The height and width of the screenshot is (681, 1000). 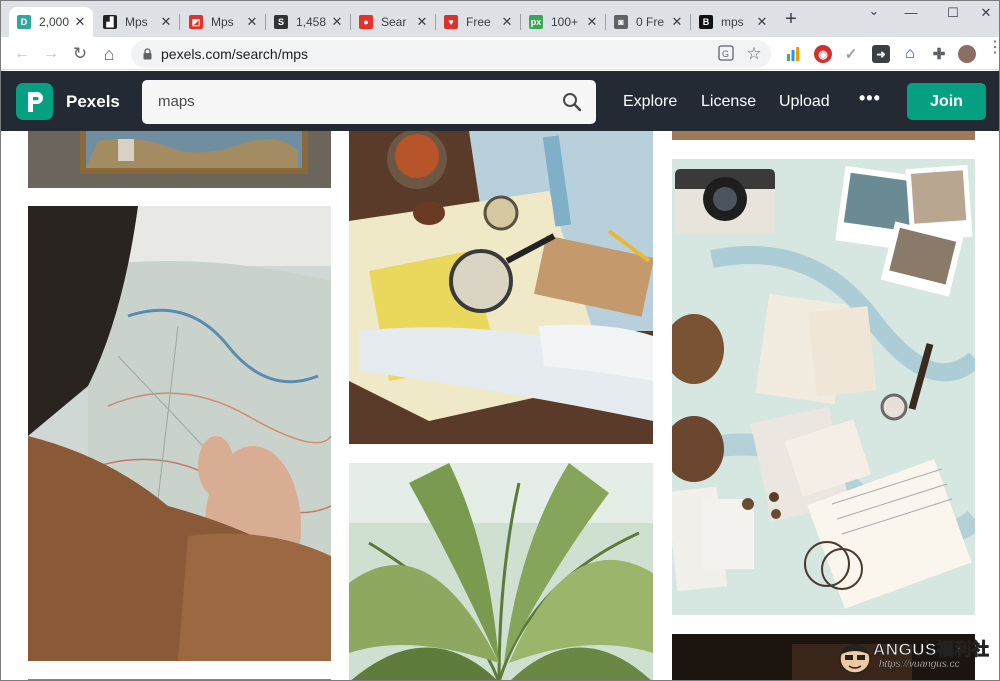 I want to click on browser-menu-icon: ⋮, so click(x=993, y=48).